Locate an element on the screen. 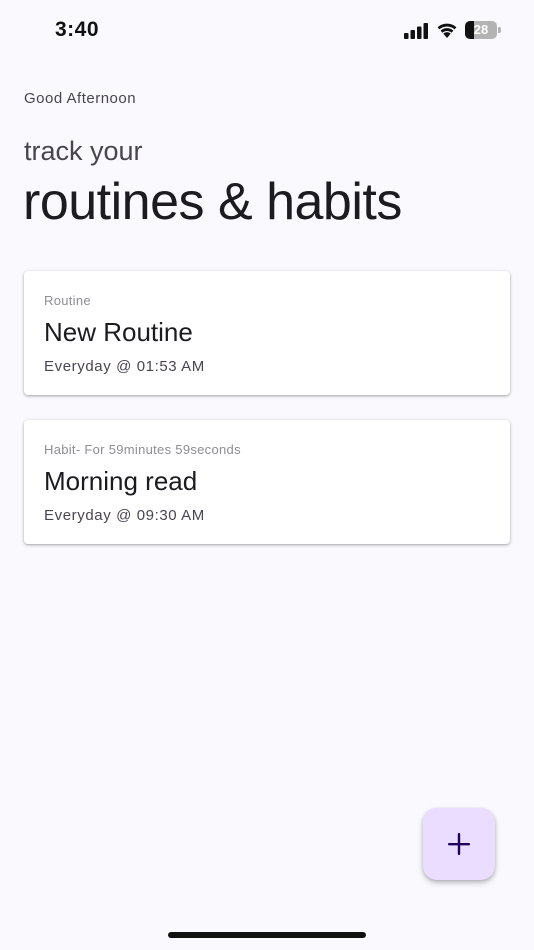  item-type-label: Routine is located at coordinates (67, 300).